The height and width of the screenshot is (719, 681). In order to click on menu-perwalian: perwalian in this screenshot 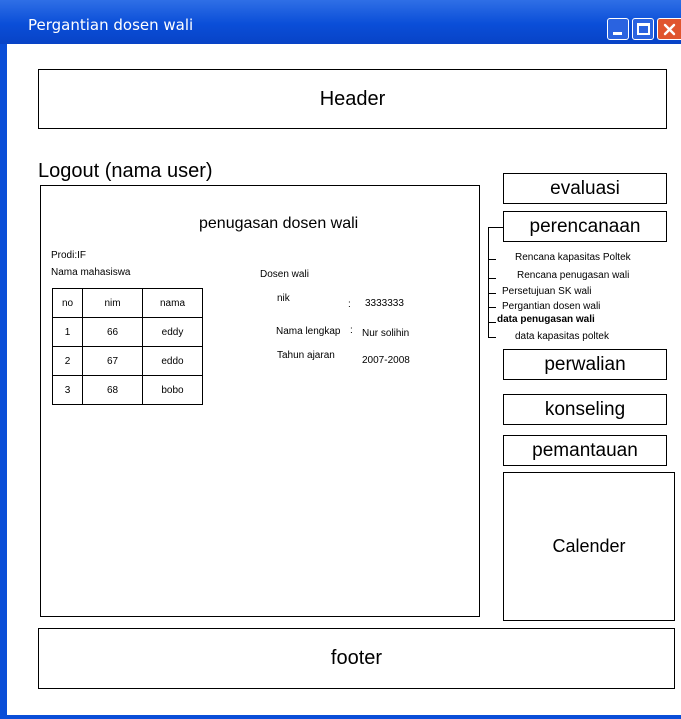, I will do `click(585, 364)`.